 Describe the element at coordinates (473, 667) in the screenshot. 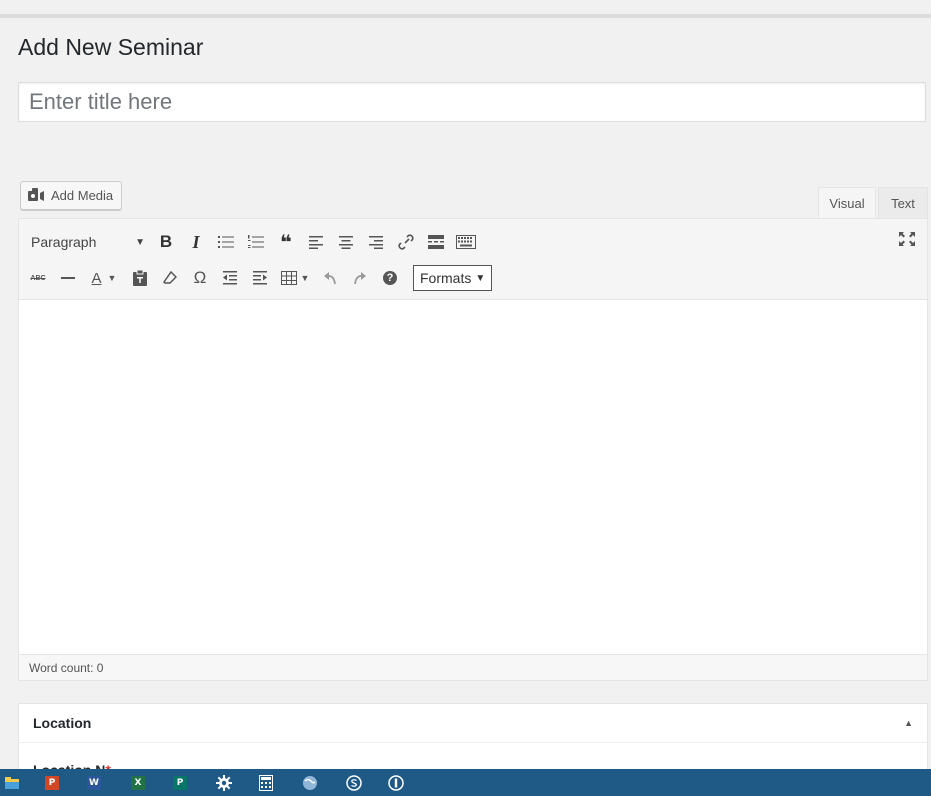

I see `editor-status-bar: Word count: 0` at that location.